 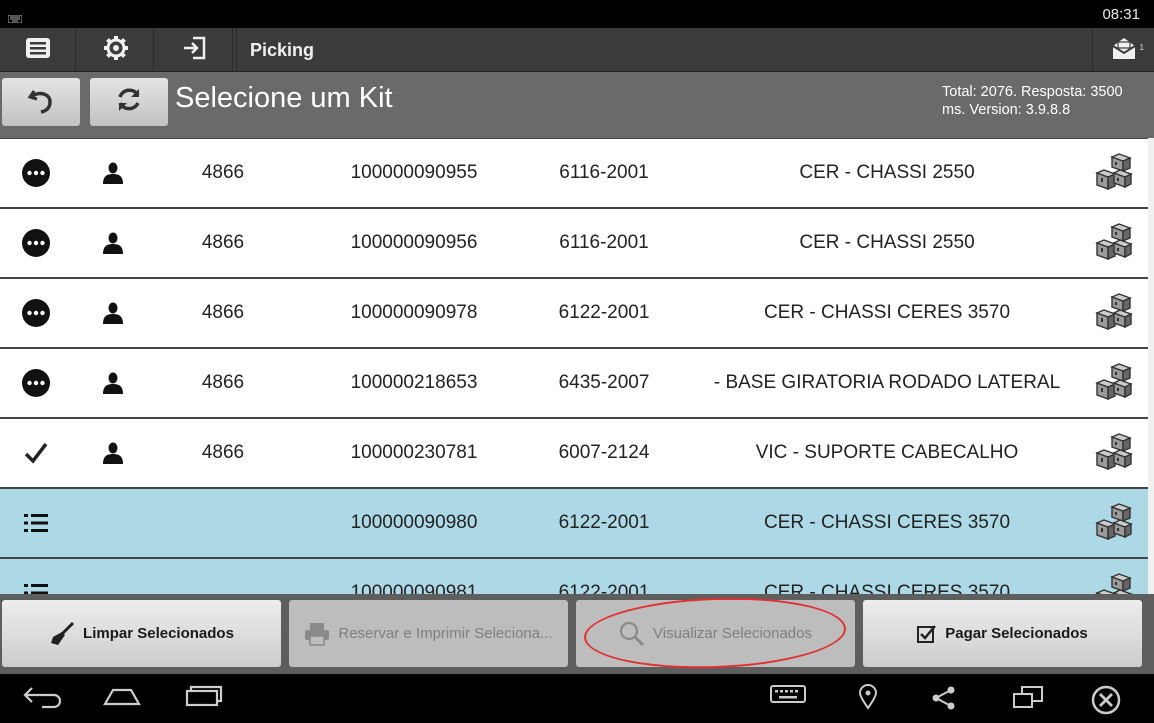 I want to click on kit-code: 100000090978, so click(x=414, y=312).